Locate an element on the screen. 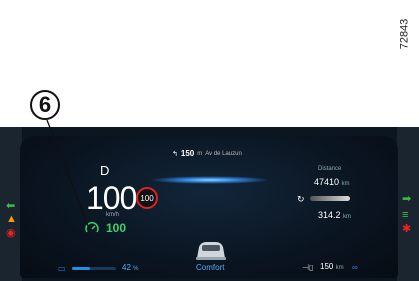 The image size is (419, 281). range-value: 150 km is located at coordinates (332, 266).